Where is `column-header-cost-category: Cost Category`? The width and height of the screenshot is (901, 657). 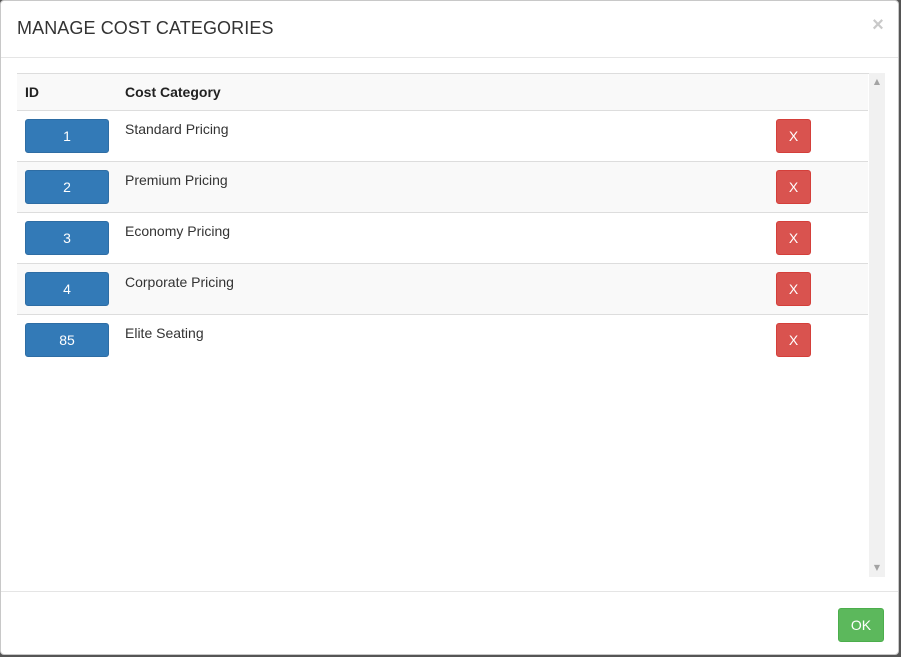 column-header-cost-category: Cost Category is located at coordinates (173, 92).